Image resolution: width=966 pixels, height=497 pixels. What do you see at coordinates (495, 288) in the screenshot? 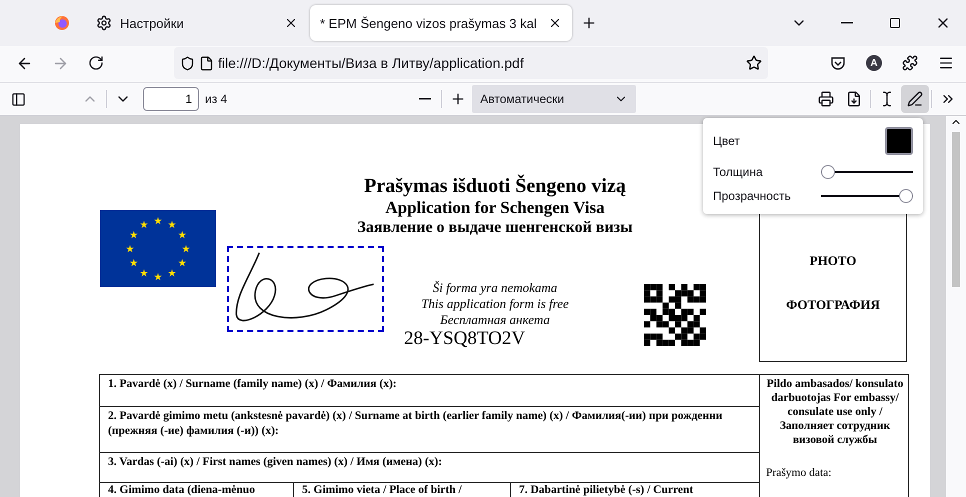
I see `form-note: Ši forma yra nemokama` at bounding box center [495, 288].